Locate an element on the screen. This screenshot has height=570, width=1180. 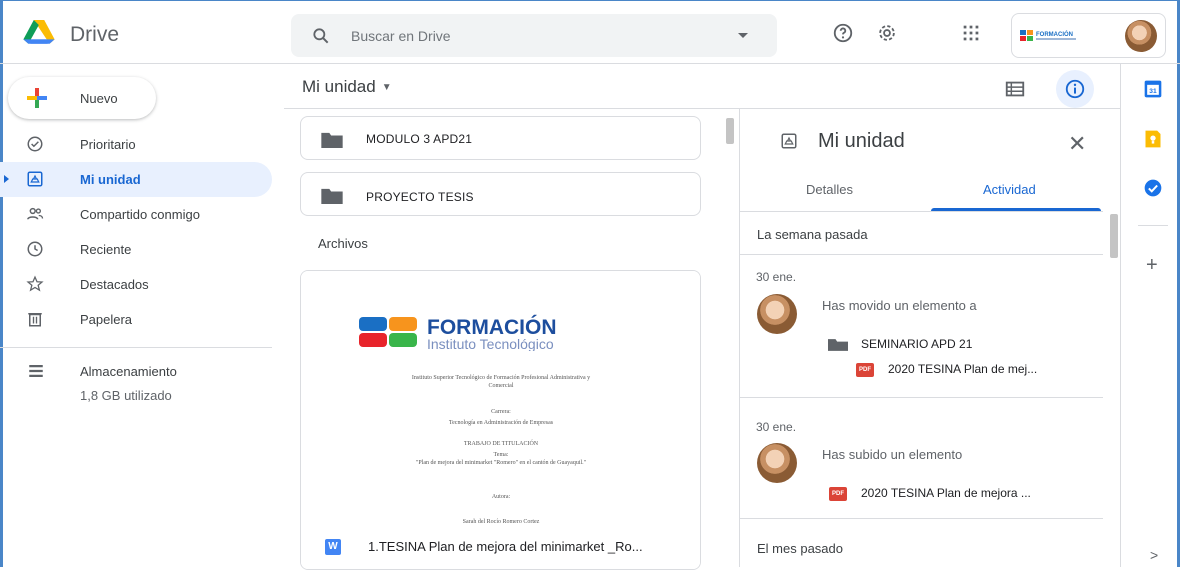
tab-details: Detalles is located at coordinates (829, 189).